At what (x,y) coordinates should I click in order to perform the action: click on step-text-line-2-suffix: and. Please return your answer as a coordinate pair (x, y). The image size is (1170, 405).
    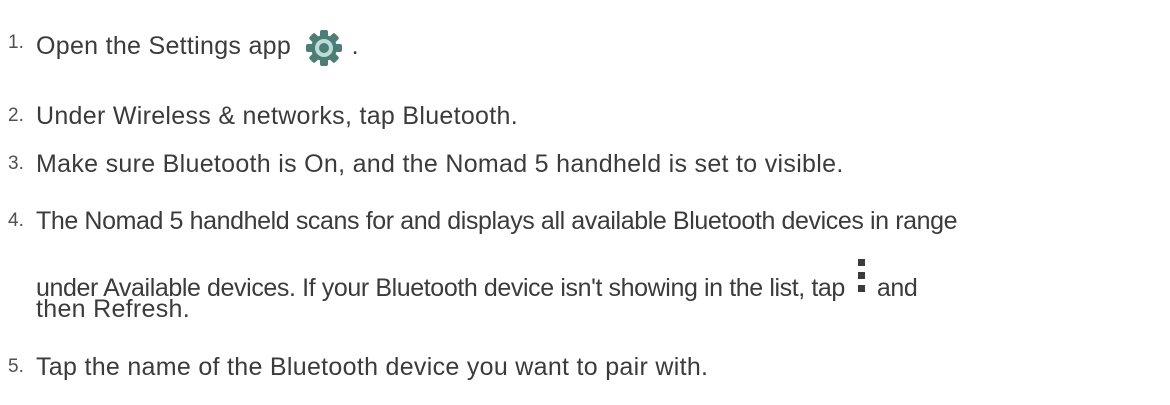
    Looking at the image, I should click on (897, 288).